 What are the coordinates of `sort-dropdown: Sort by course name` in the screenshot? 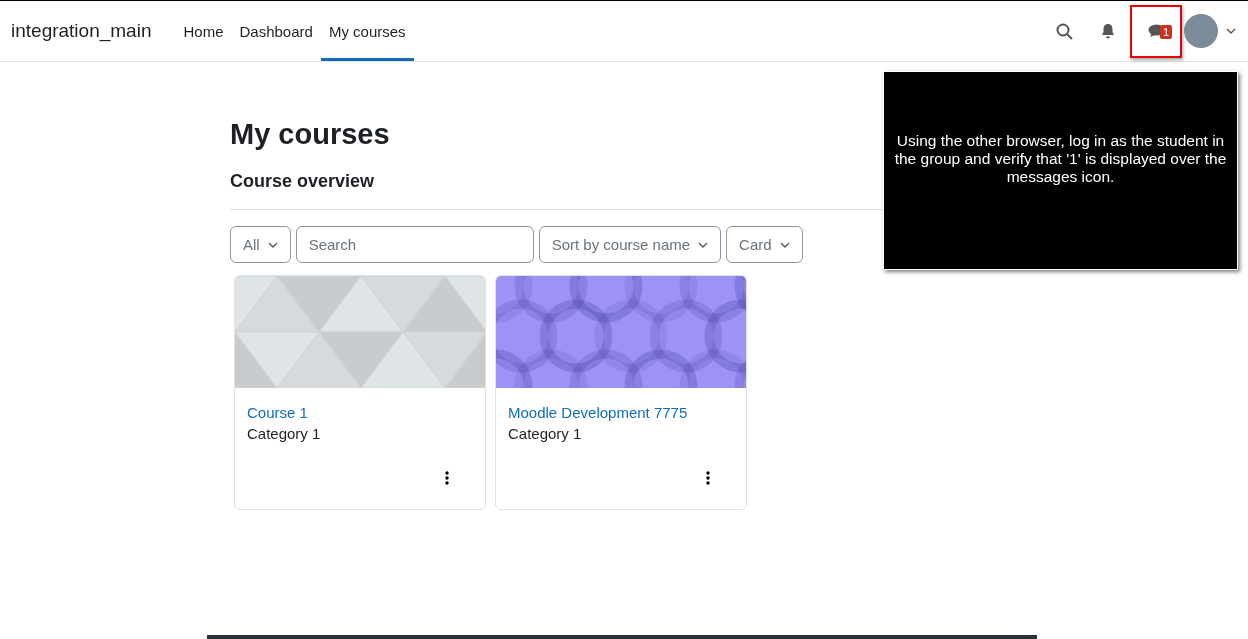 It's located at (630, 244).